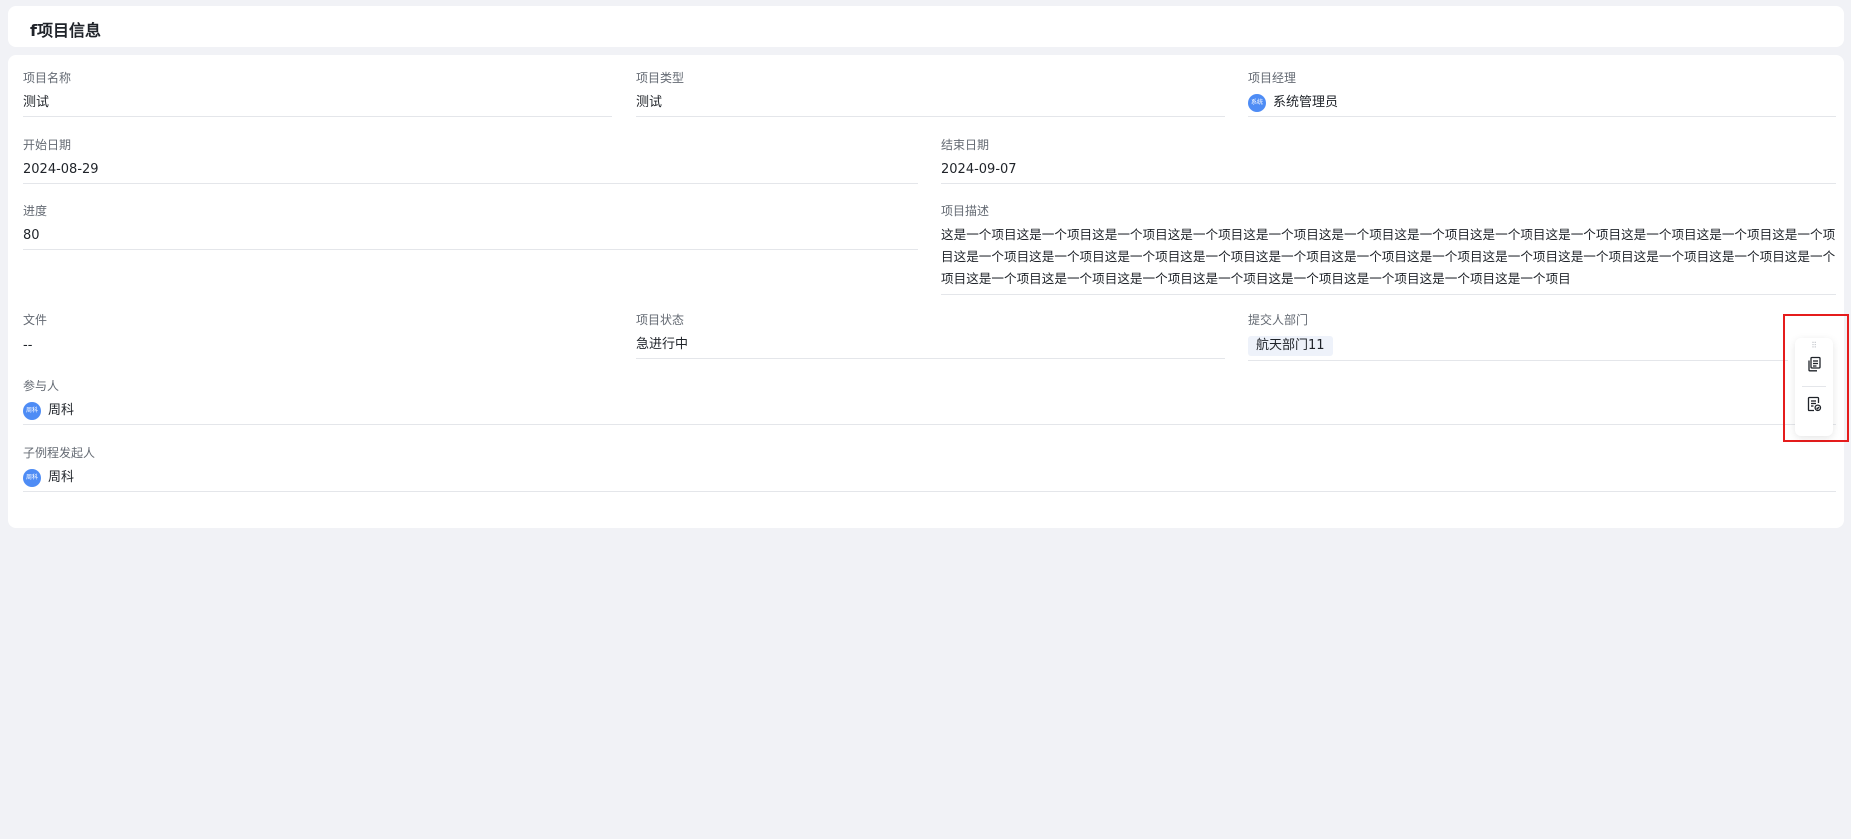 Image resolution: width=1851 pixels, height=839 pixels. Describe the element at coordinates (41, 386) in the screenshot. I see `field-label: 参与人` at that location.